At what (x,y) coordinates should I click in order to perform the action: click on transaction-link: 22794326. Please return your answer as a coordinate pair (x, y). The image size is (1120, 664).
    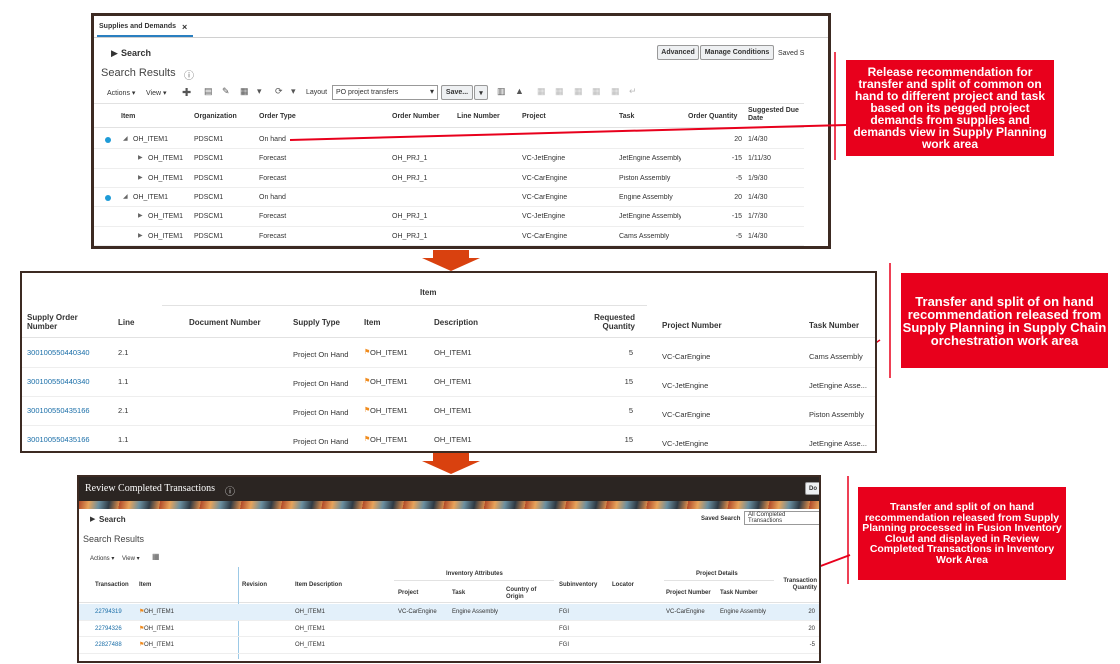
    Looking at the image, I should click on (108, 629).